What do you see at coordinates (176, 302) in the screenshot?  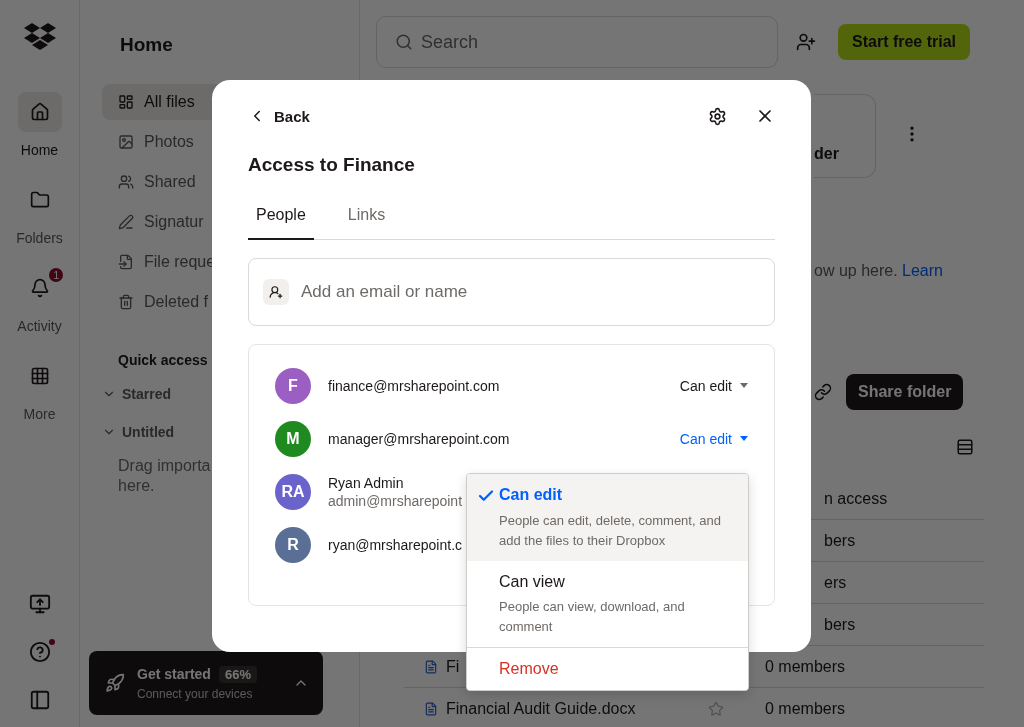 I see `sidebar-label: Deleted f` at bounding box center [176, 302].